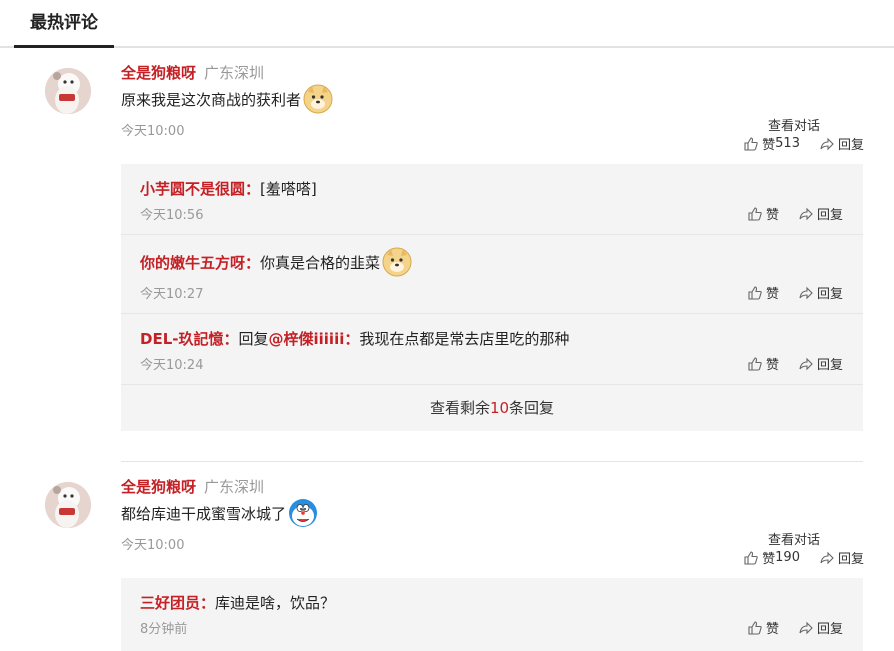  I want to click on doraemon-emoji-icon, so click(303, 513).